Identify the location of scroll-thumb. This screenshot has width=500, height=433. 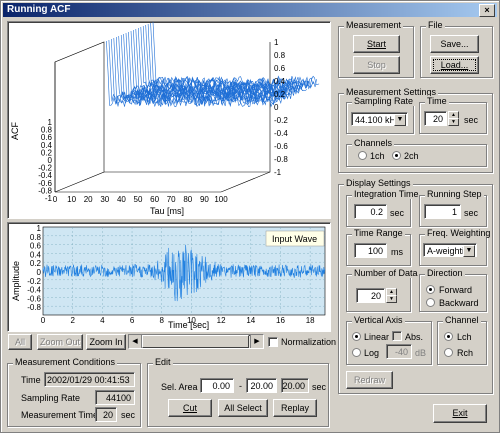
(195, 341).